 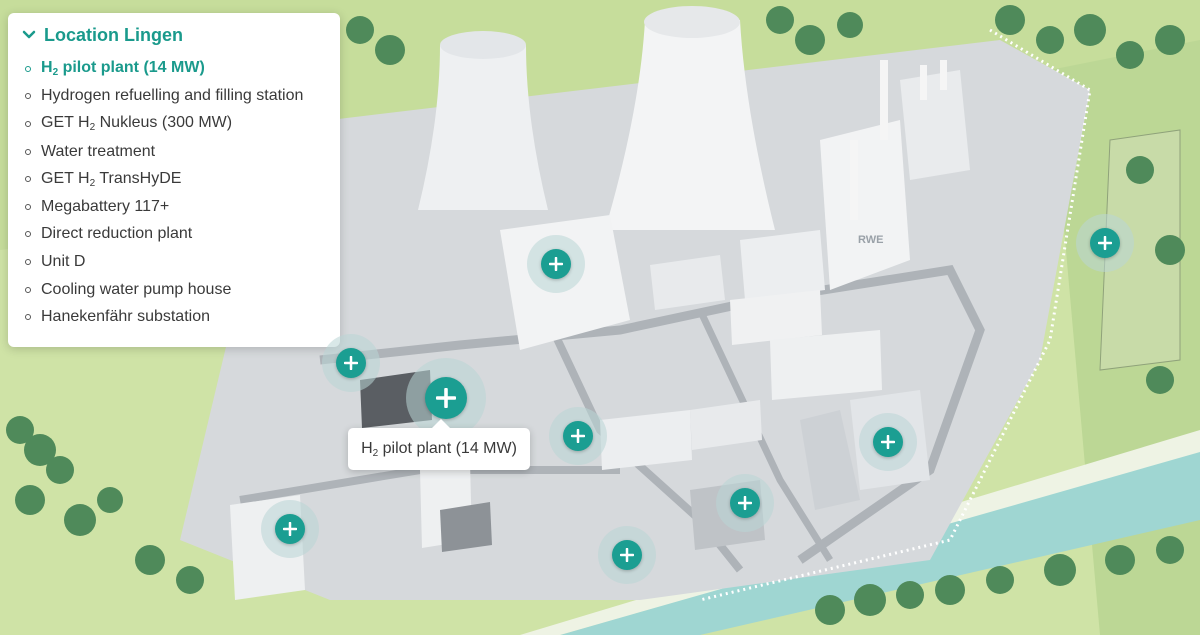 What do you see at coordinates (870, 240) in the screenshot?
I see `rwe-sign: RWE` at bounding box center [870, 240].